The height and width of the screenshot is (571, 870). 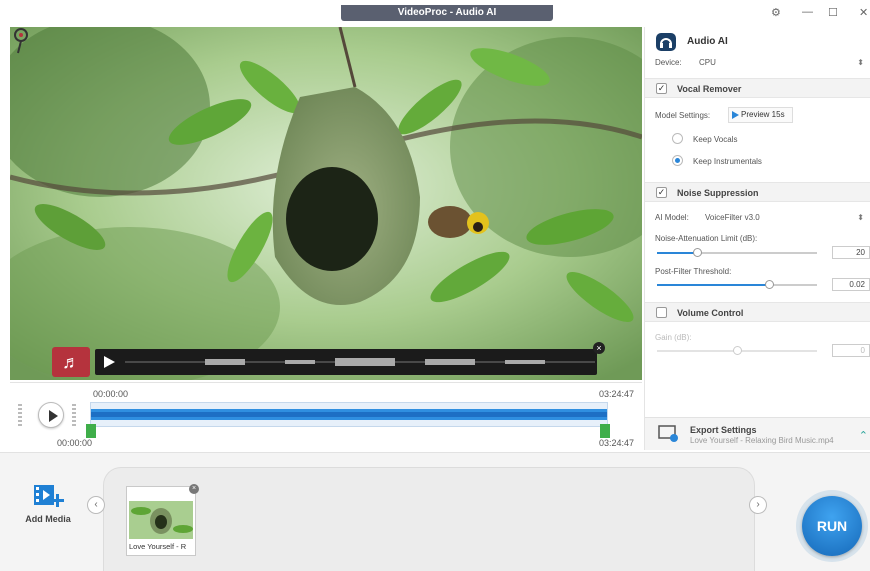 What do you see at coordinates (20, 415) in the screenshot?
I see `left-grip-handle` at bounding box center [20, 415].